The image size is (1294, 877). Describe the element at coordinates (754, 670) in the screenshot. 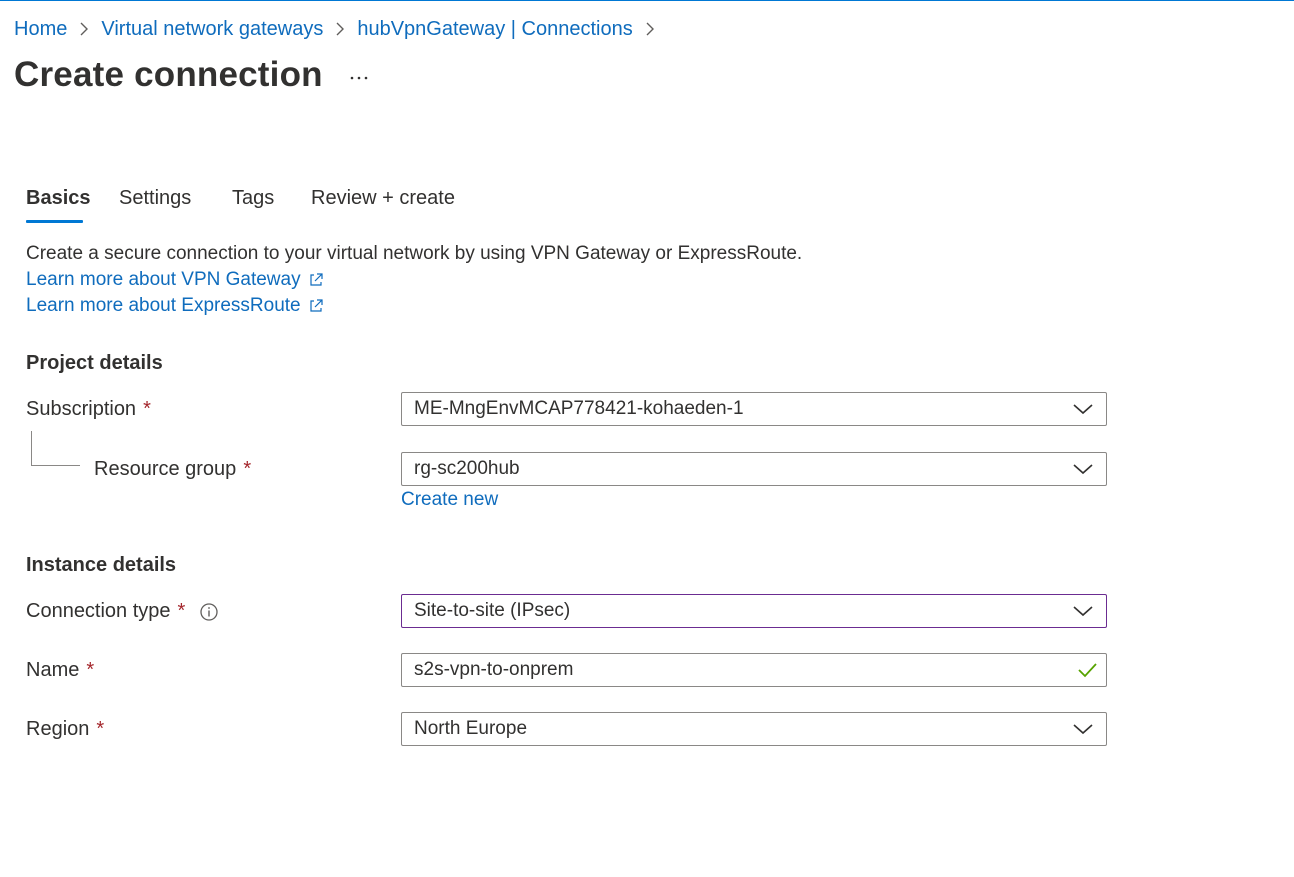

I see `name-input: s2s-vpn-to-onprem` at that location.